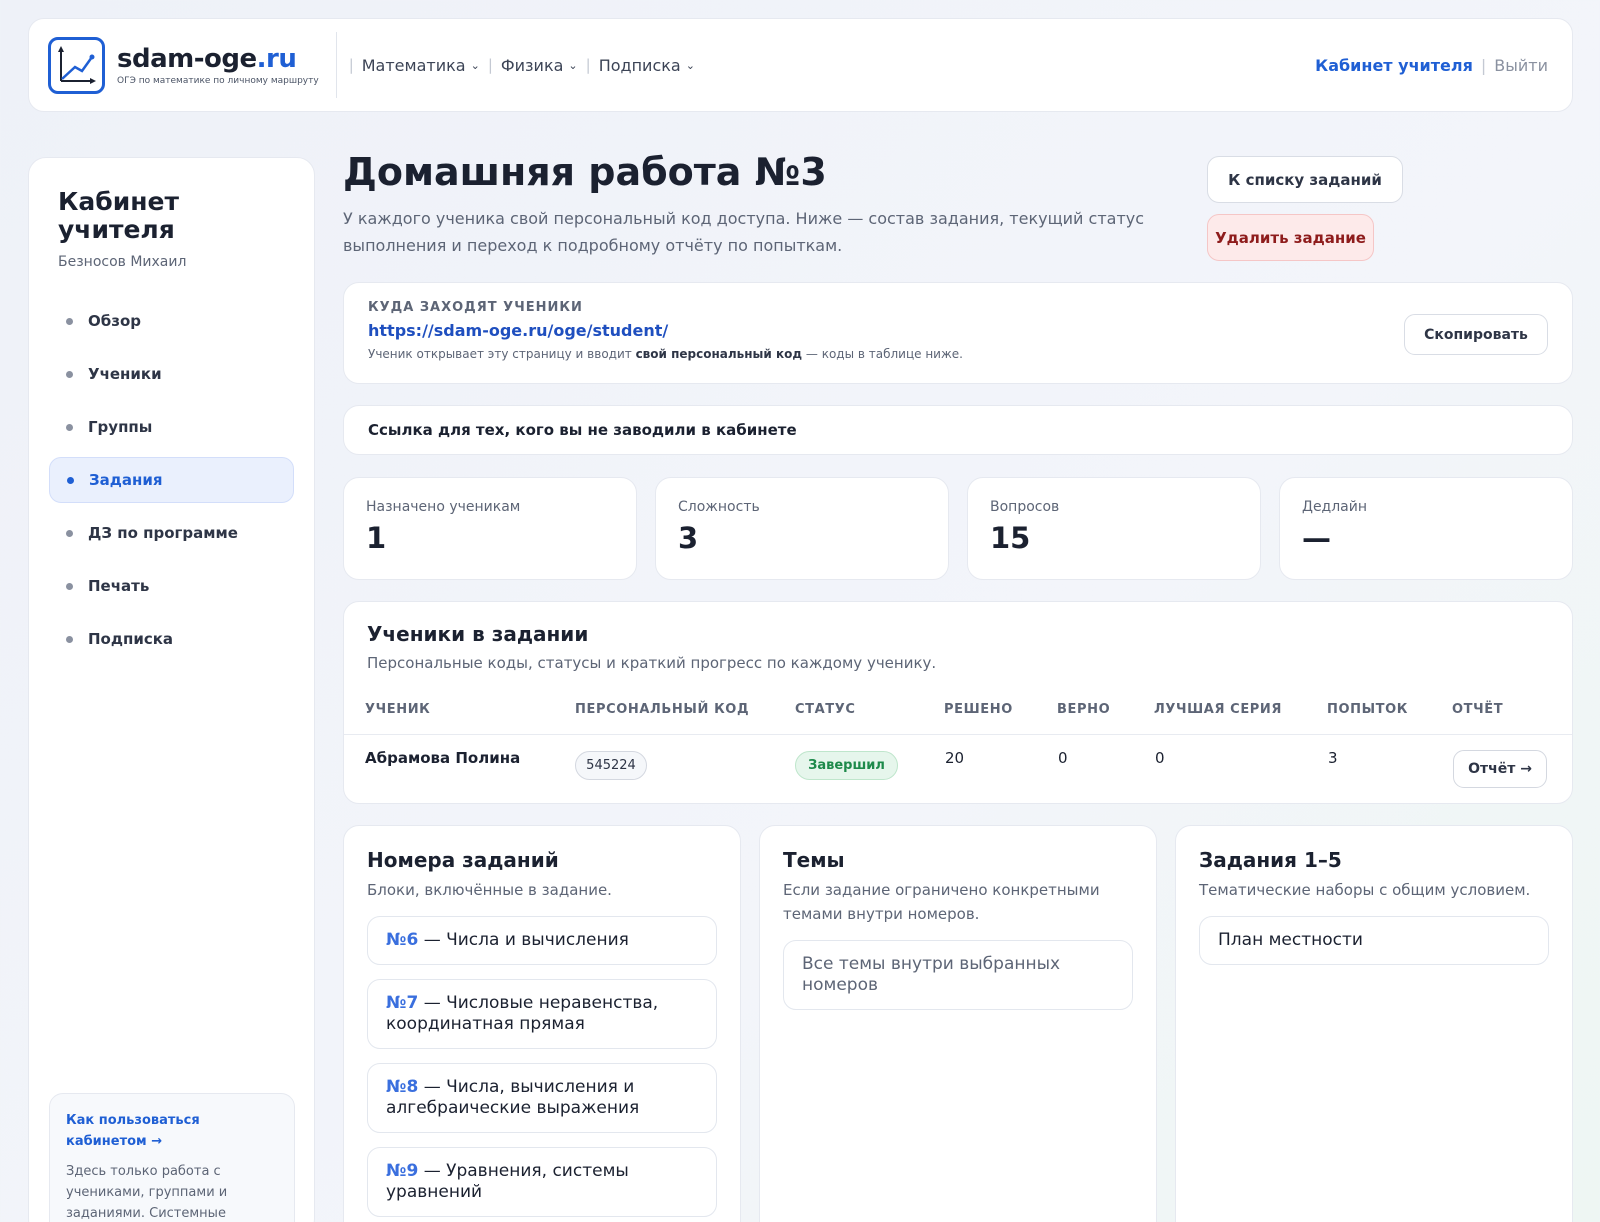 The image size is (1600, 1222). Describe the element at coordinates (122, 262) in the screenshot. I see `sidebar-user-name: Безносов Михаил` at that location.